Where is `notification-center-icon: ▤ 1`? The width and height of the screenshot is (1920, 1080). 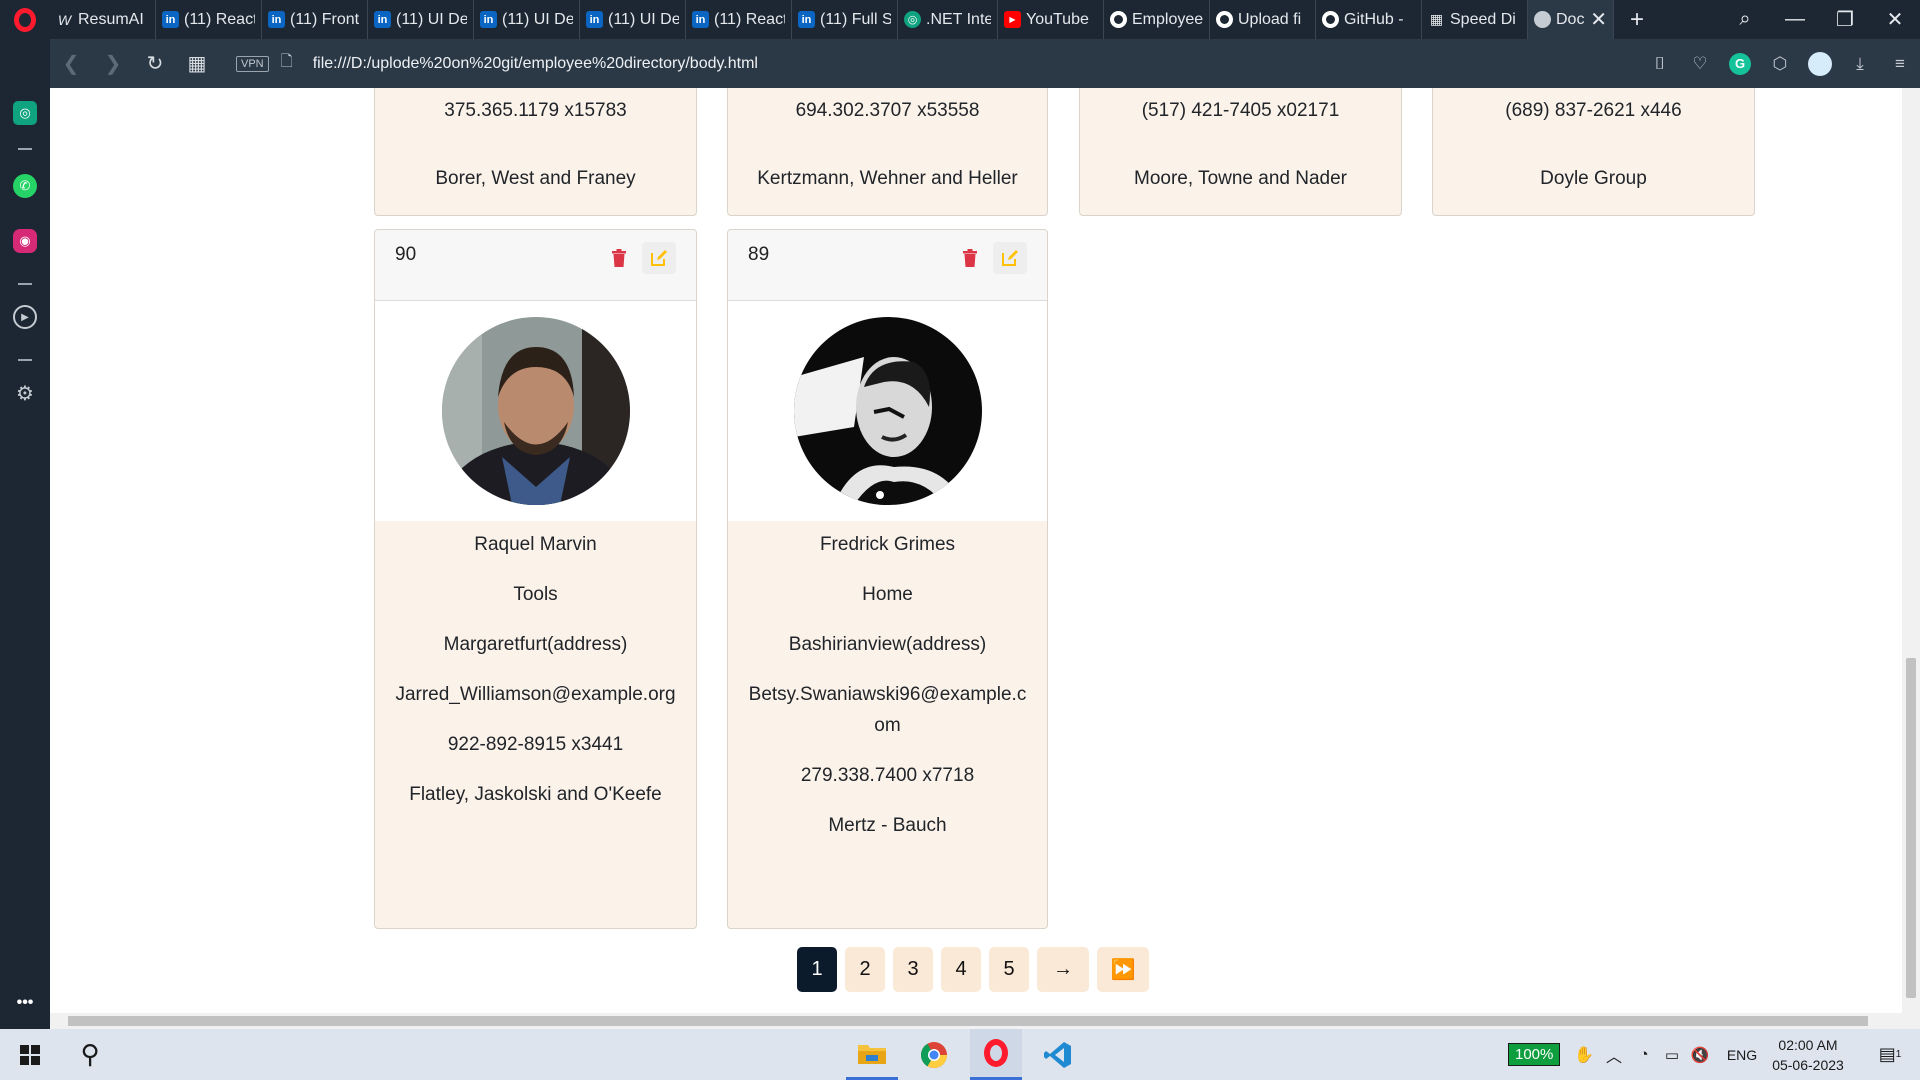
notification-center-icon: ▤ 1 is located at coordinates (1890, 1054).